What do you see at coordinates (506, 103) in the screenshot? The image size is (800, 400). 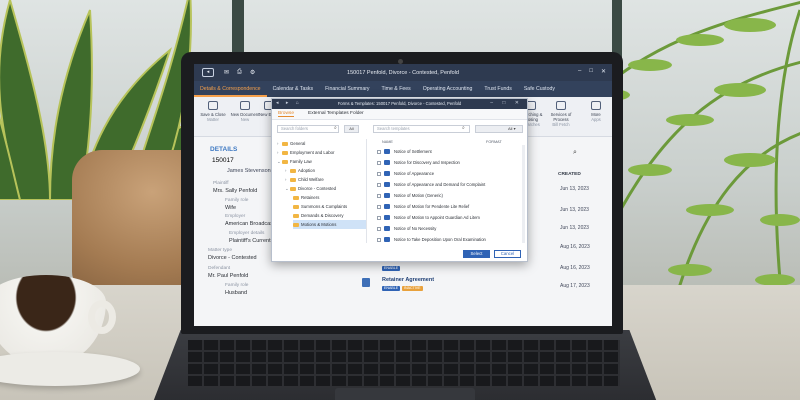 I see `dialog-window-controls: – □ ✕` at bounding box center [506, 103].